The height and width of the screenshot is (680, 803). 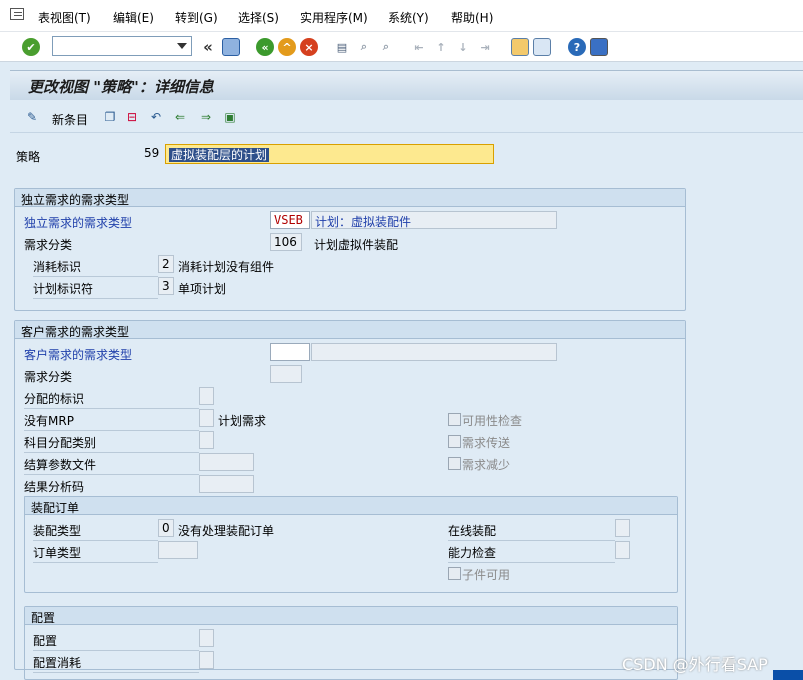 I want to click on independent-req-type-label: 独立需求的需求类型, so click(x=78, y=223).